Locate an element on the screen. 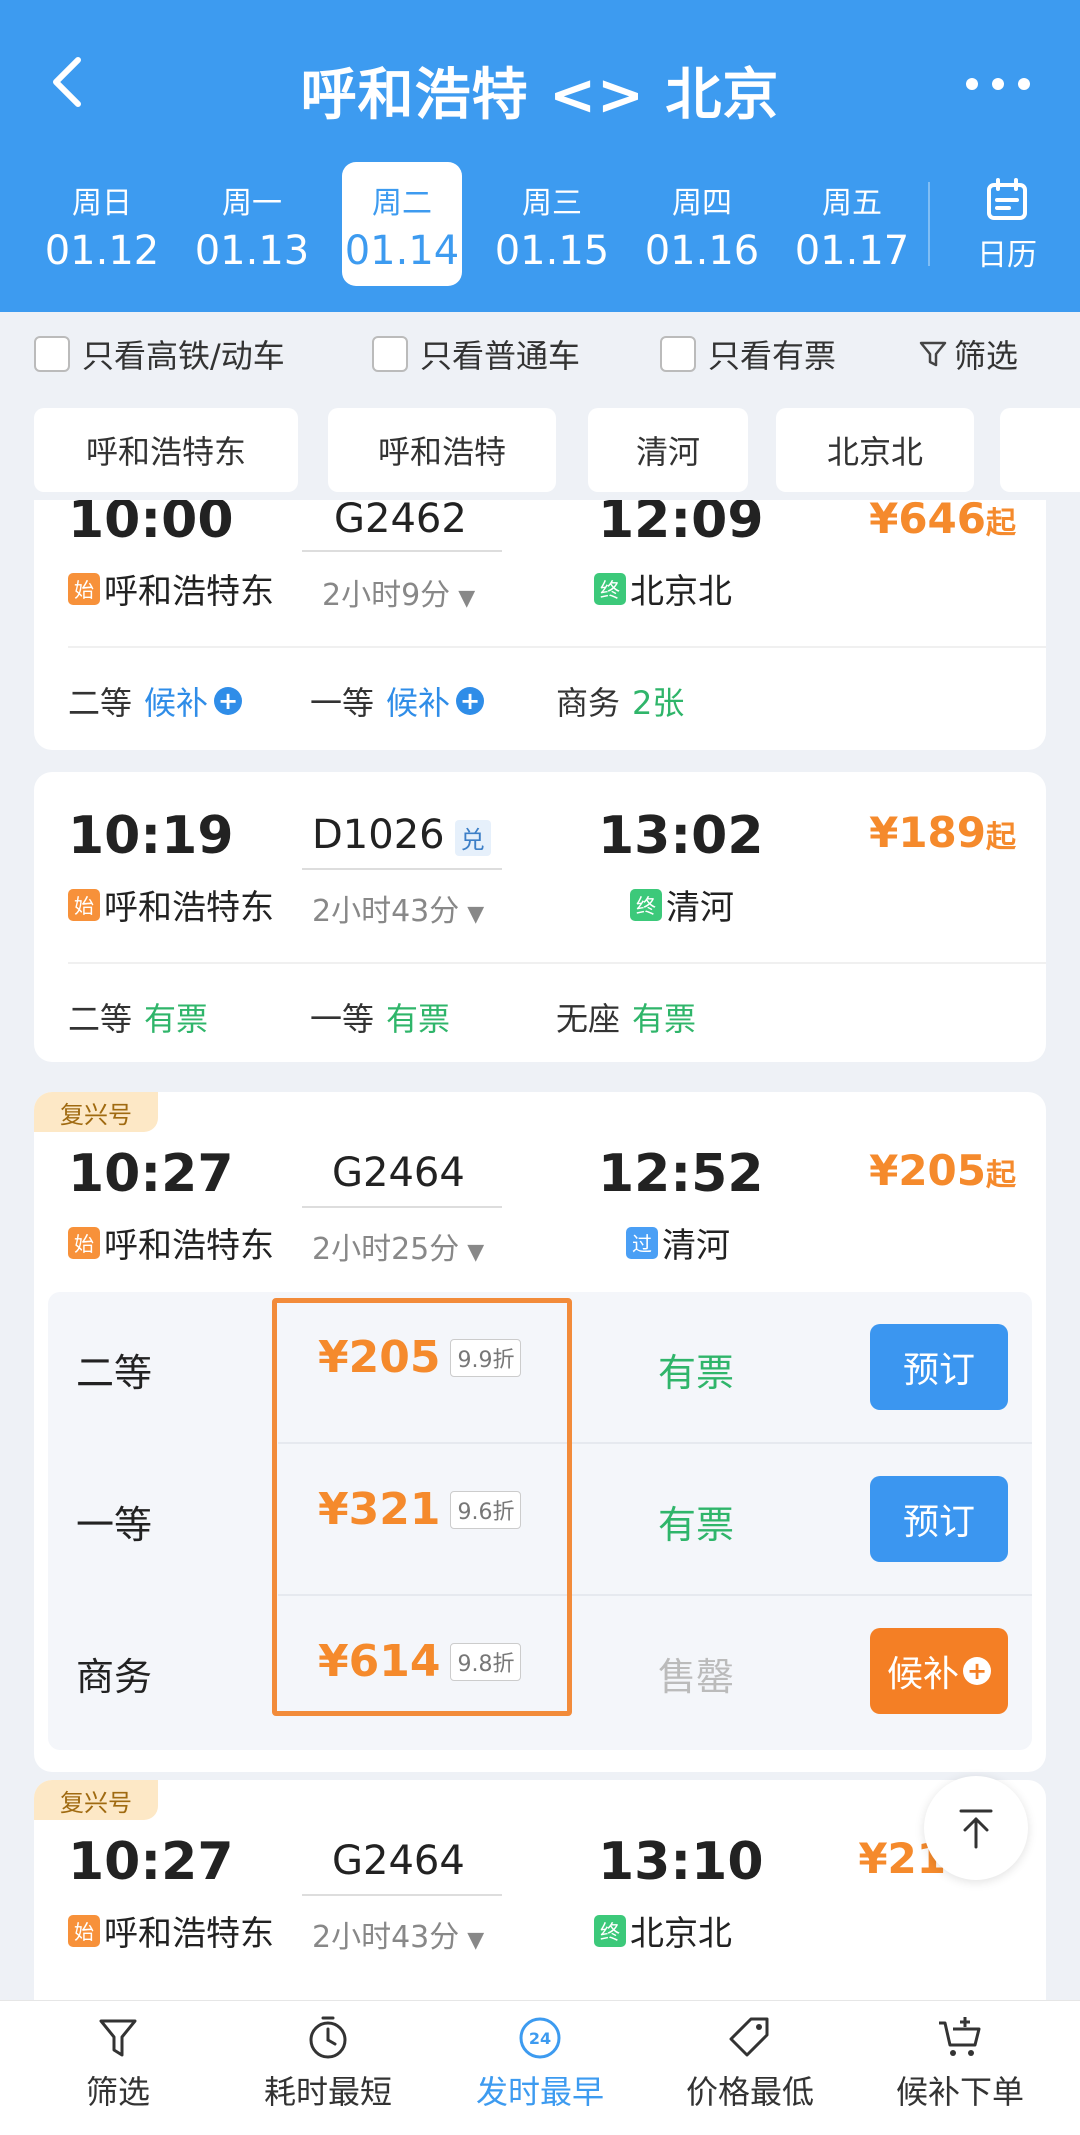 This screenshot has height=2135, width=1080. calendar-button: 日历 is located at coordinates (1007, 231).